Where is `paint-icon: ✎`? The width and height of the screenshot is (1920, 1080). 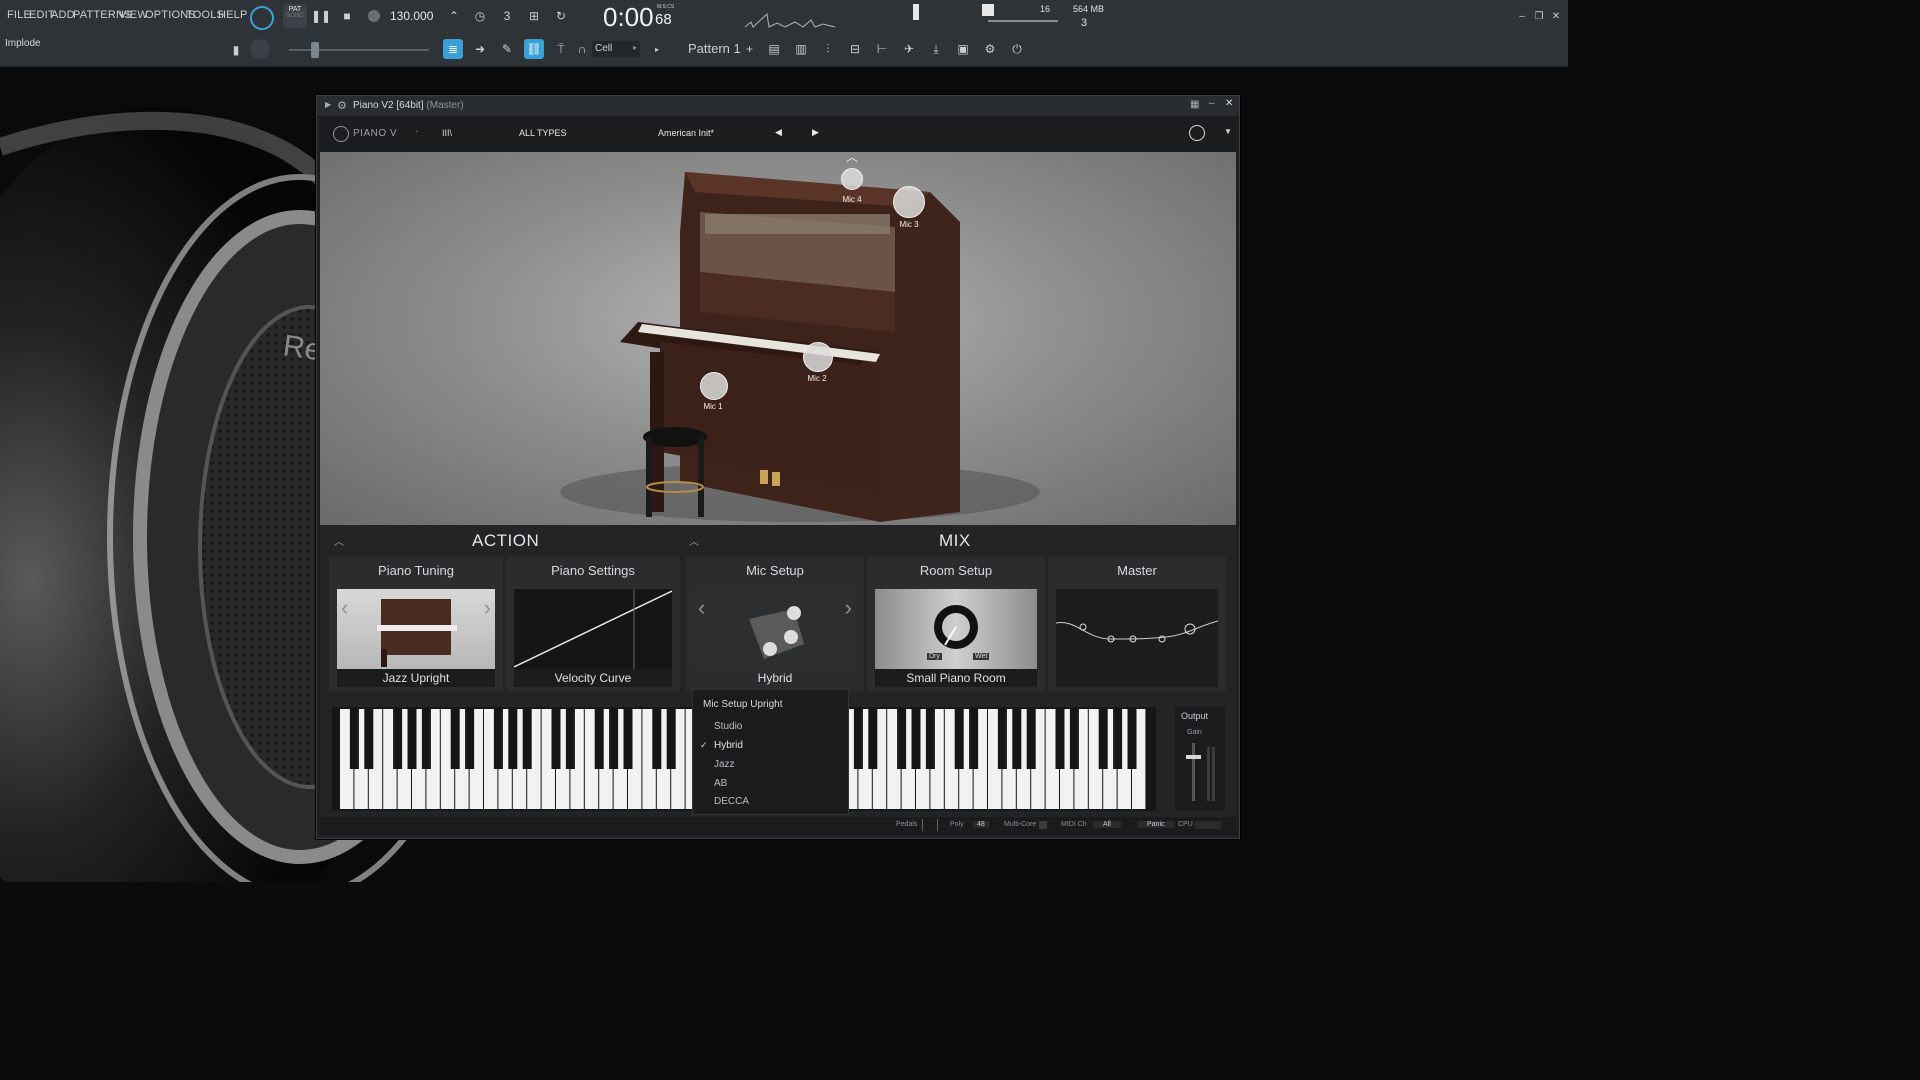
paint-icon: ✎ is located at coordinates (507, 49).